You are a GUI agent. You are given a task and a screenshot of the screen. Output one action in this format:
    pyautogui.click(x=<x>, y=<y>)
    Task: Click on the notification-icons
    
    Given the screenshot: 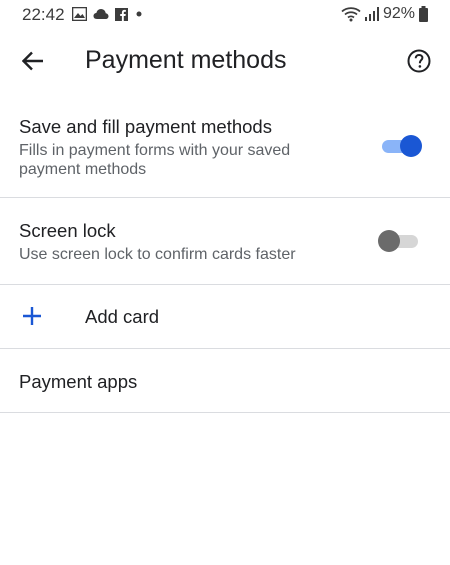 What is the action you would take?
    pyautogui.click(x=108, y=14)
    